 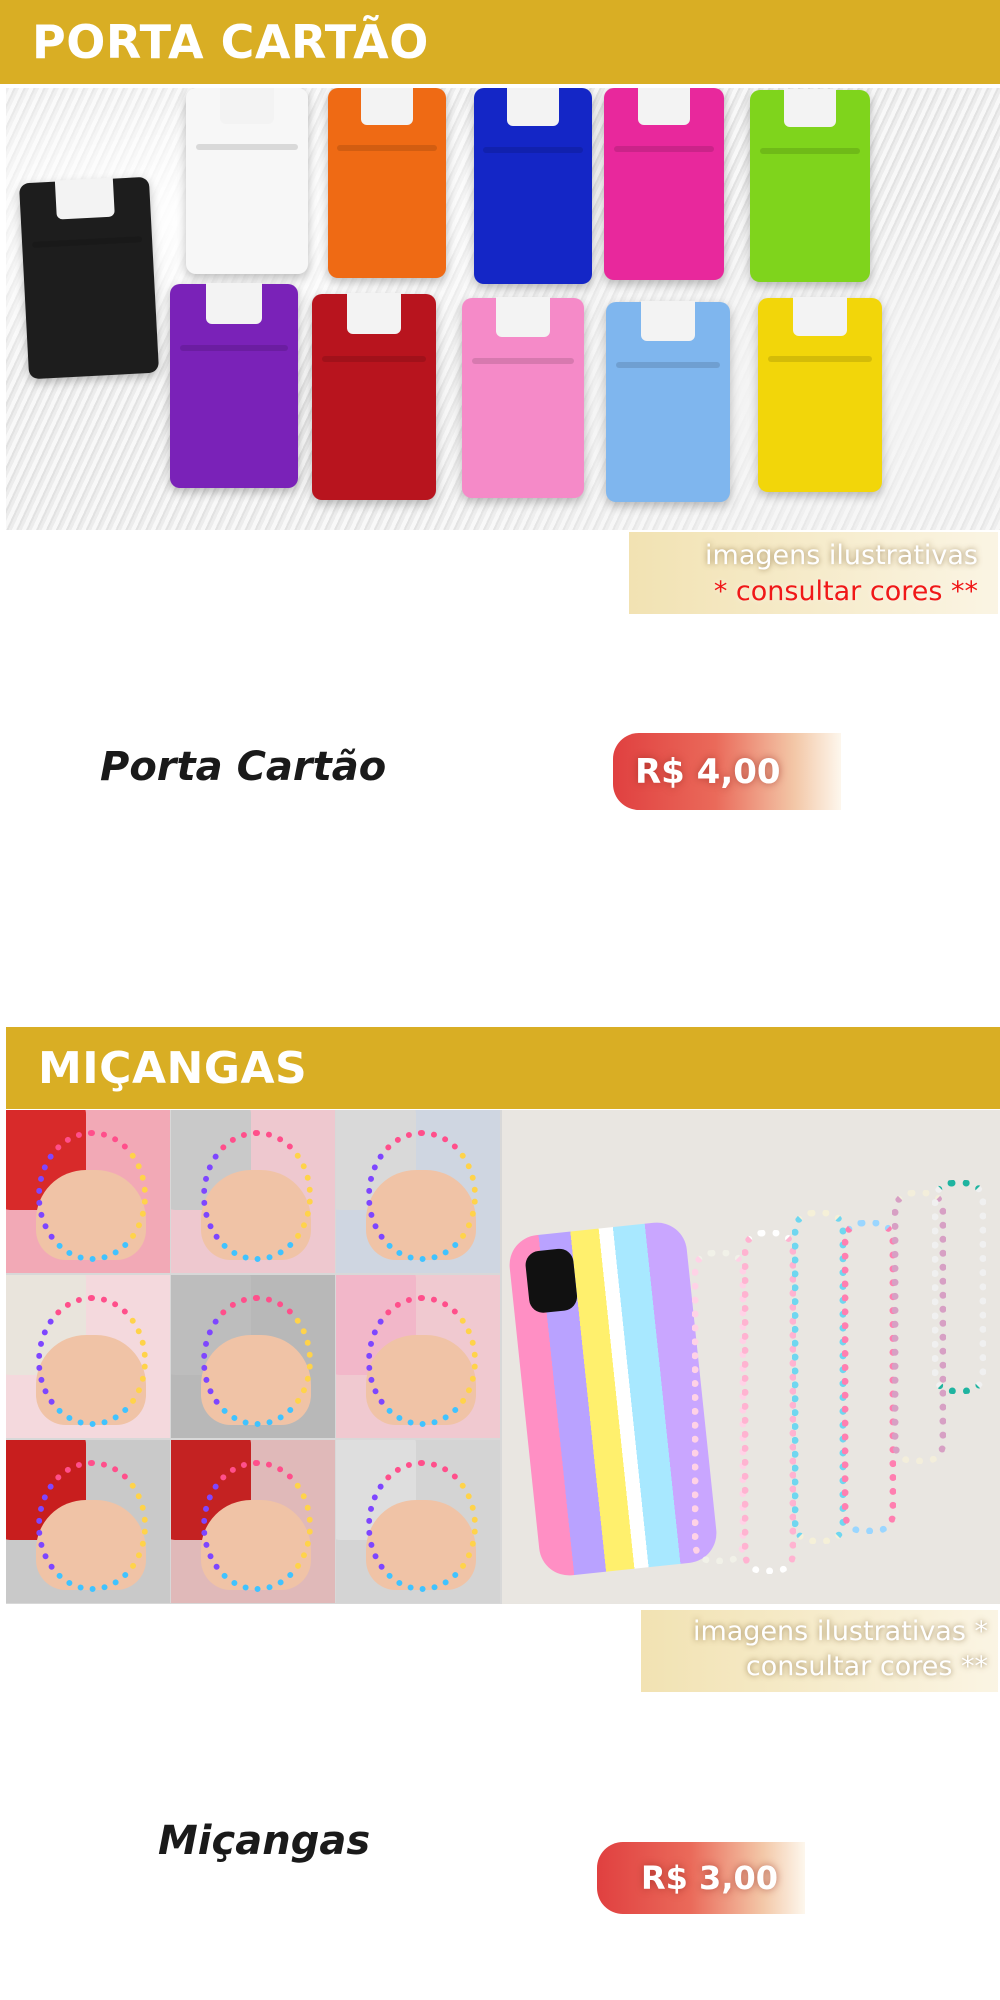 What do you see at coordinates (866, 1666) in the screenshot?
I see `caption-line-2: consultar cores **` at bounding box center [866, 1666].